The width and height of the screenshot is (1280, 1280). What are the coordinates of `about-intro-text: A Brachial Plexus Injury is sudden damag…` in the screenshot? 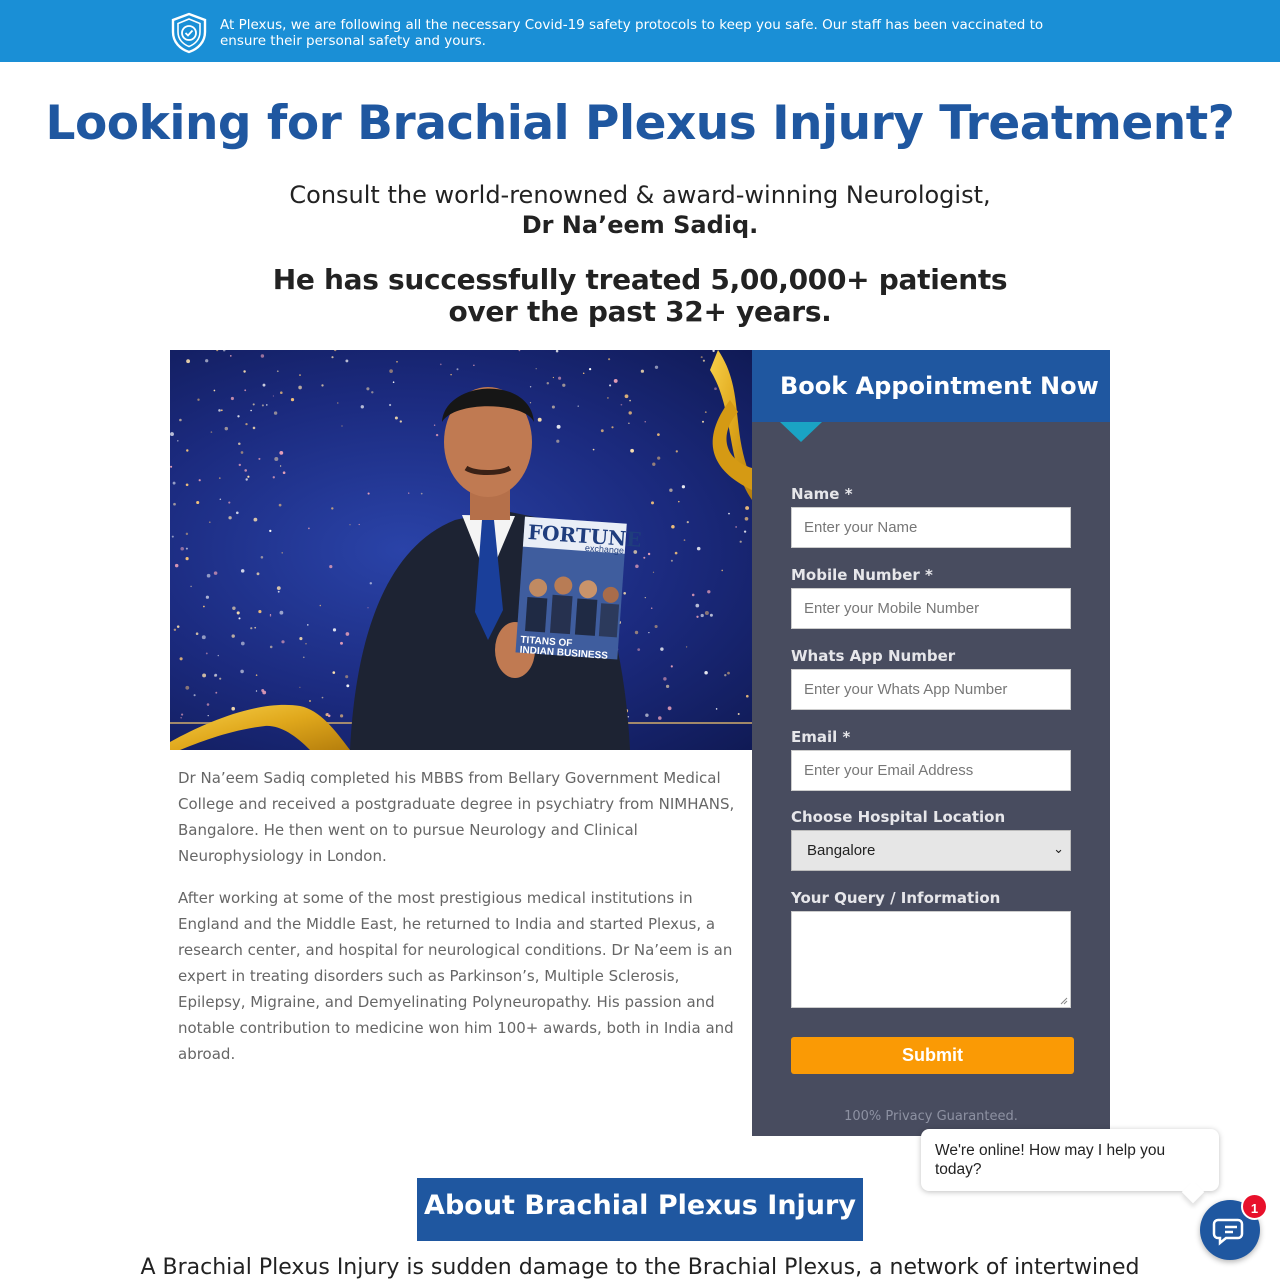 It's located at (640, 1267).